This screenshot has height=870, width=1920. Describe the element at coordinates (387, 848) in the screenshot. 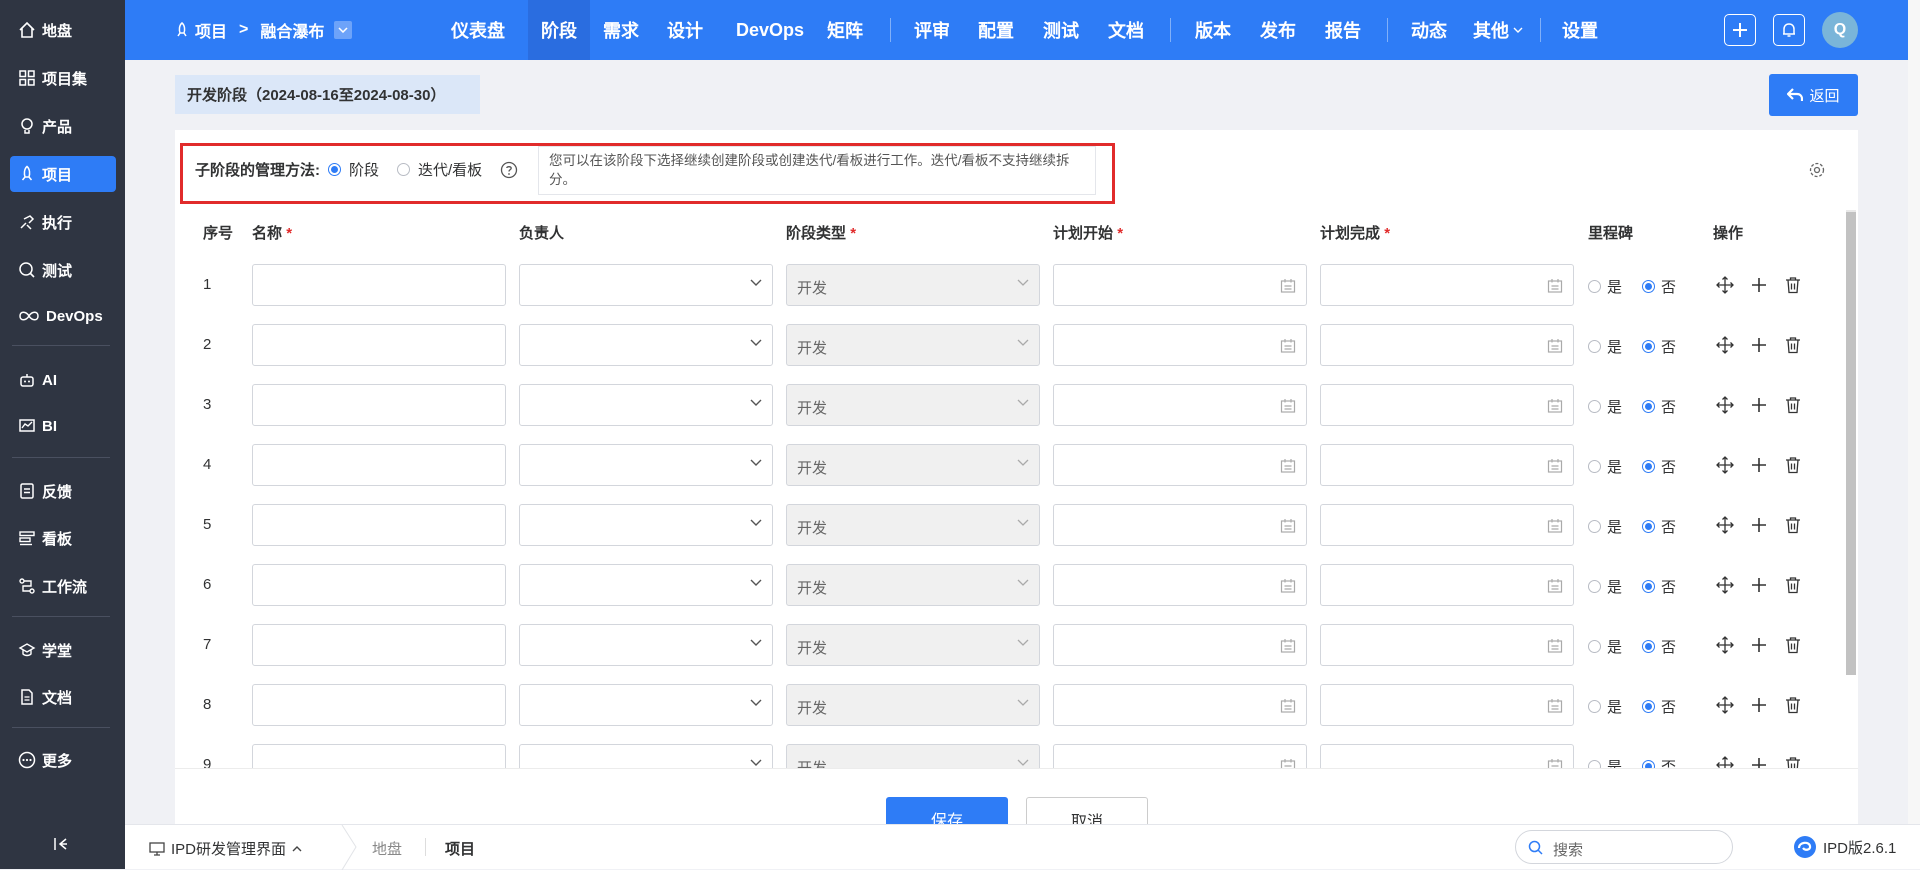

I see `bottom-crumb-dashboard: 地盘` at that location.